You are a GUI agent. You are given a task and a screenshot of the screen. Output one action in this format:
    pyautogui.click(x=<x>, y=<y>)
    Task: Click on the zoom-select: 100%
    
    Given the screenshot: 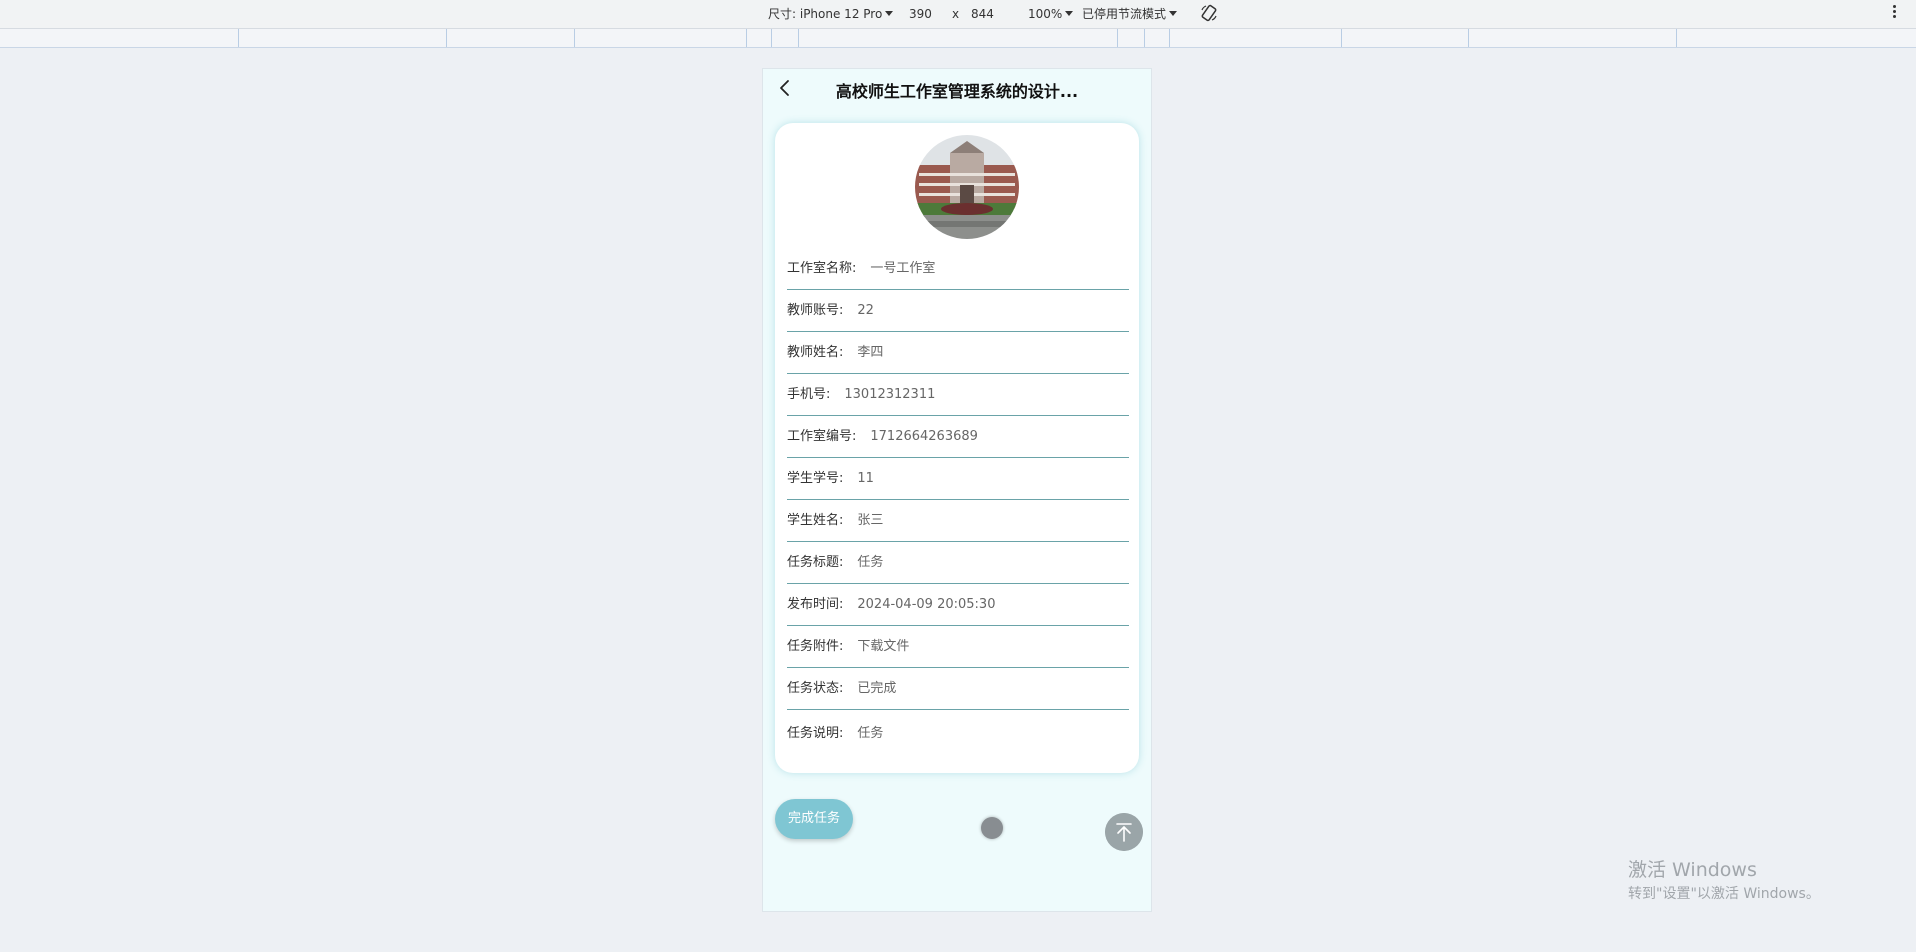 What is the action you would take?
    pyautogui.click(x=1051, y=14)
    